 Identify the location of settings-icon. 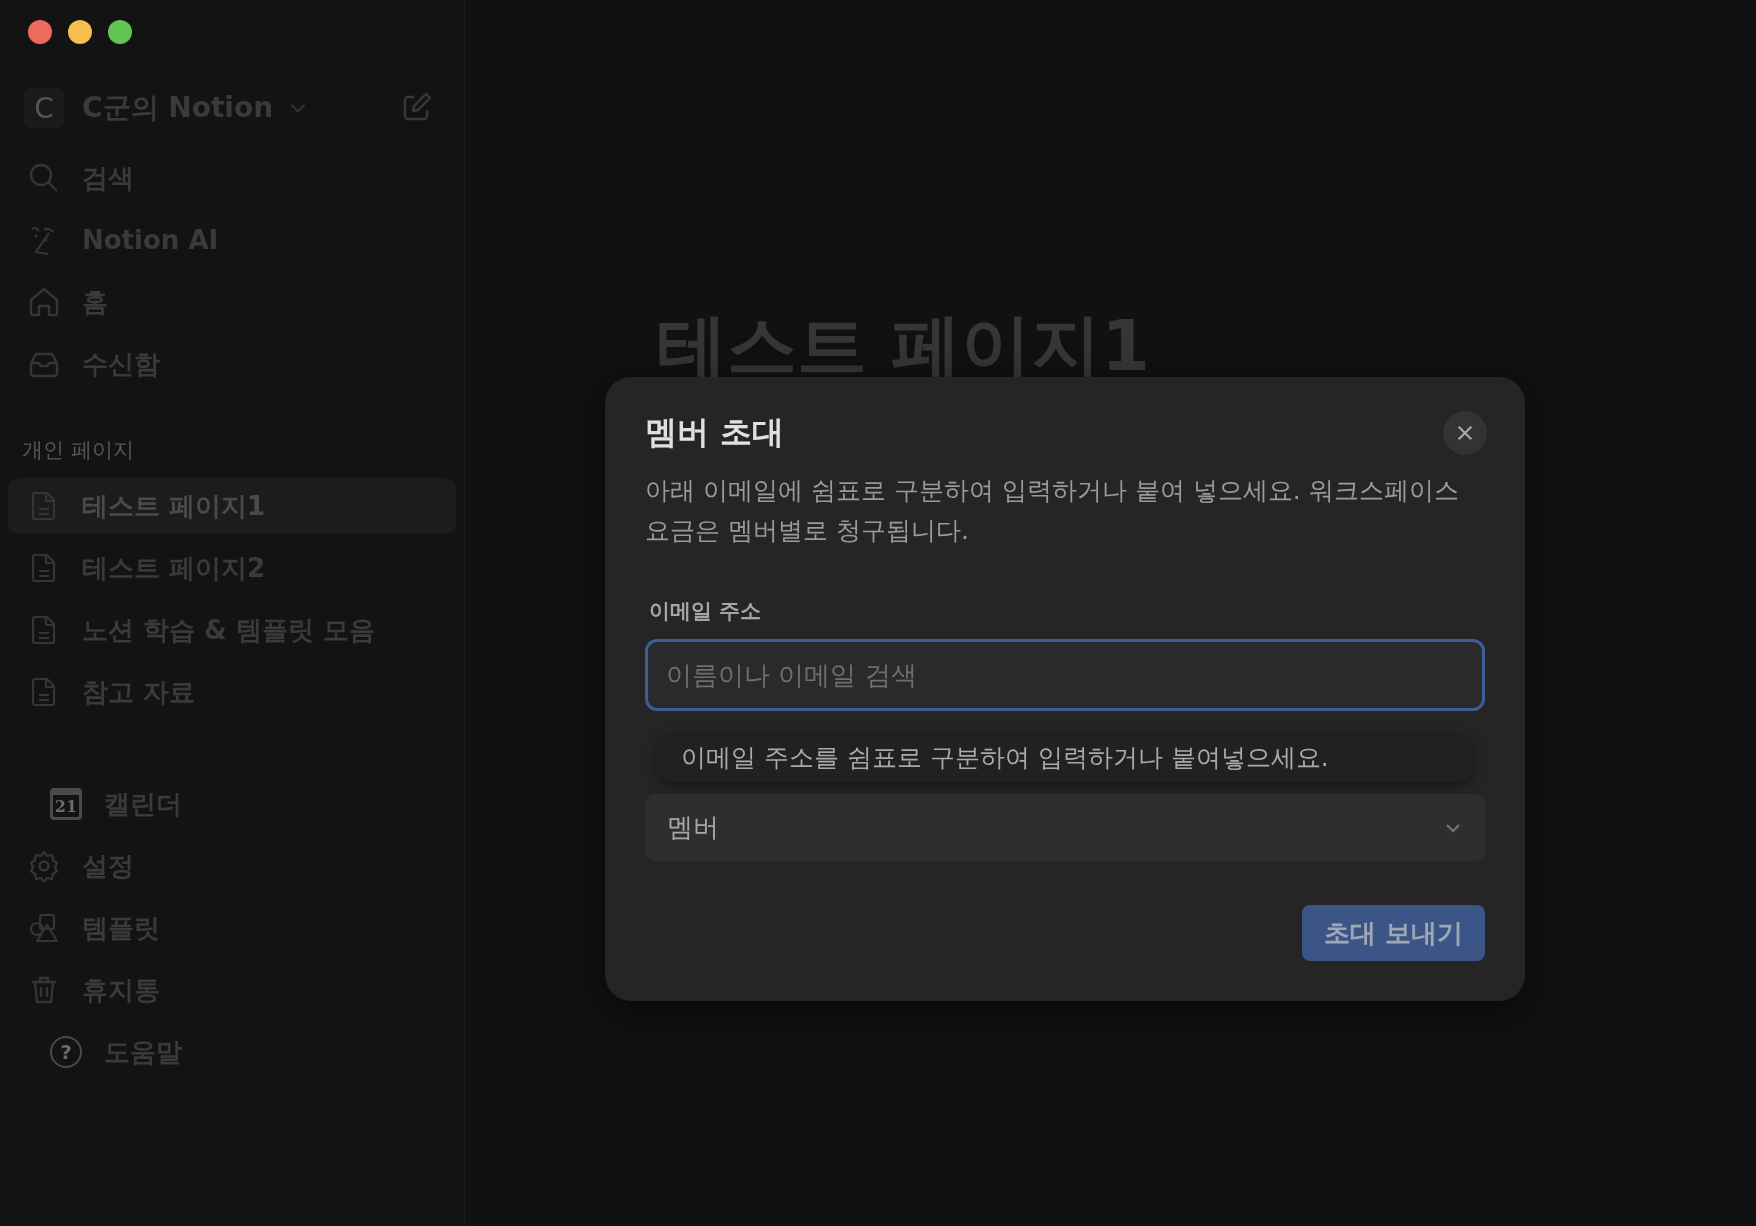
(44, 866).